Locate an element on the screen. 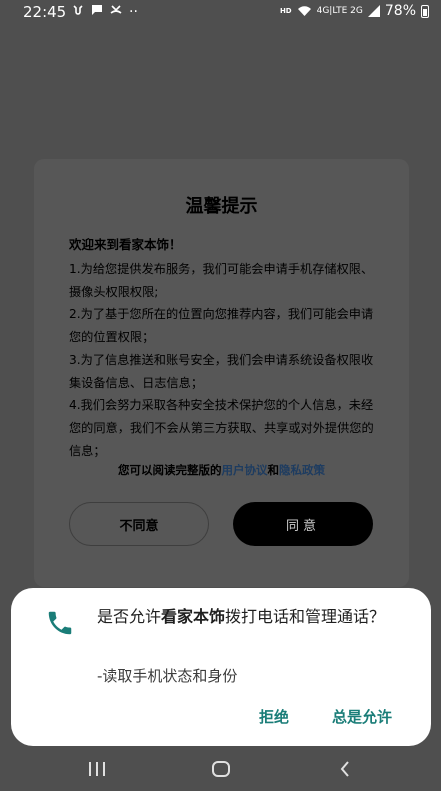 This screenshot has width=441, height=791. navigation-bar is located at coordinates (220, 768).